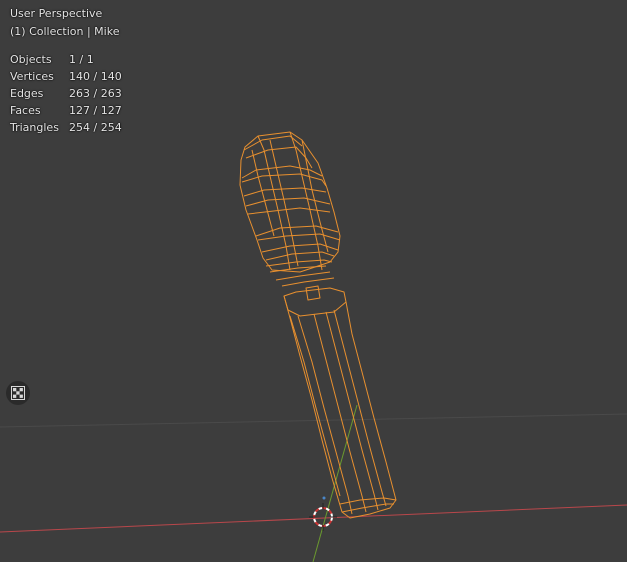 The width and height of the screenshot is (627, 562). Describe the element at coordinates (66, 110) in the screenshot. I see `stat-row-faces: Faces 127 / 127` at that location.